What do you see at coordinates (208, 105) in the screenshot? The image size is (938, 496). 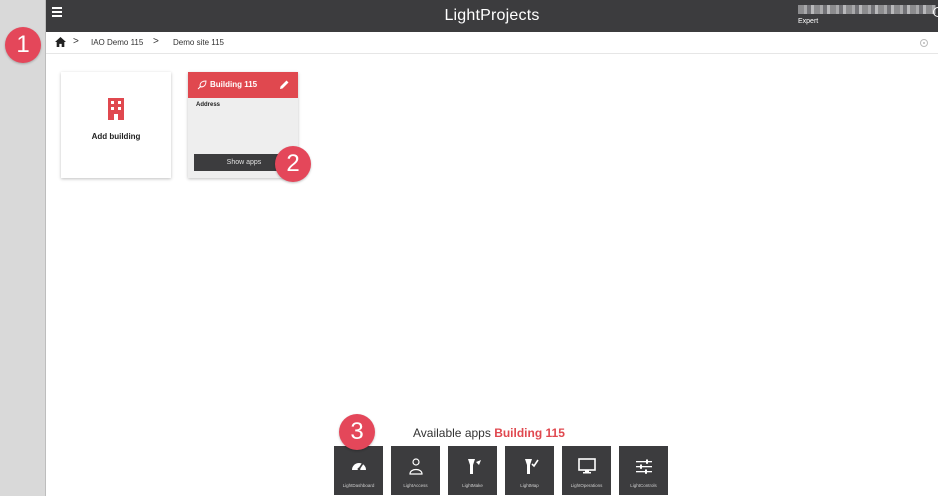 I see `address-label: Address` at bounding box center [208, 105].